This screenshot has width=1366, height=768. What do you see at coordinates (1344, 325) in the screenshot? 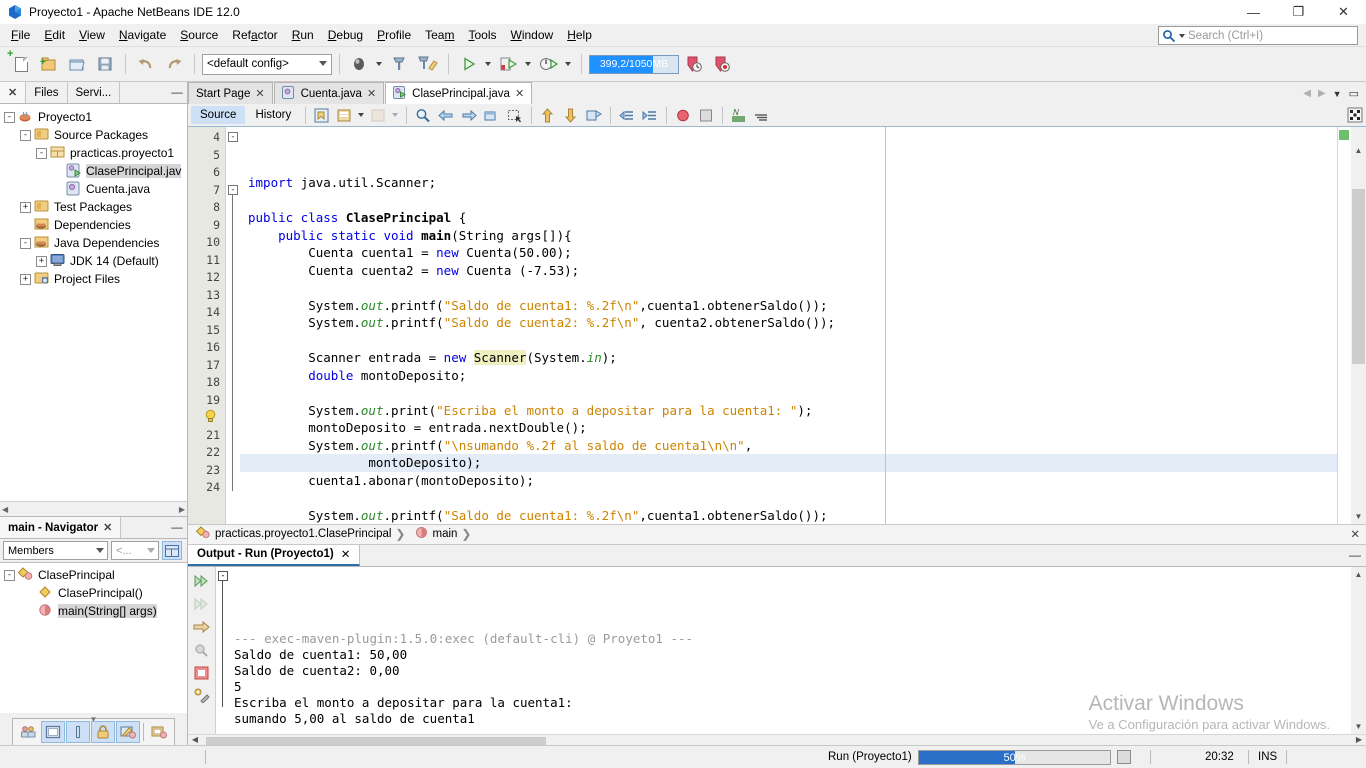
I see `error-stripe` at bounding box center [1344, 325].